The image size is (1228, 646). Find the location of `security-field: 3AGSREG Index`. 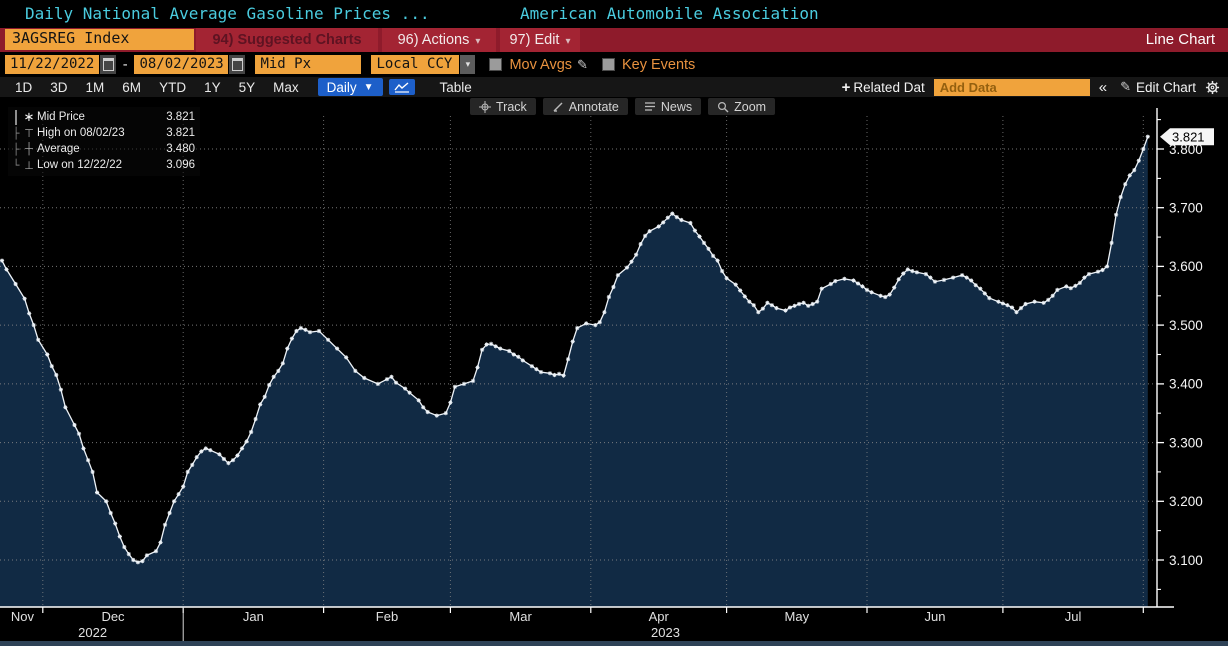

security-field: 3AGSREG Index is located at coordinates (99, 39).